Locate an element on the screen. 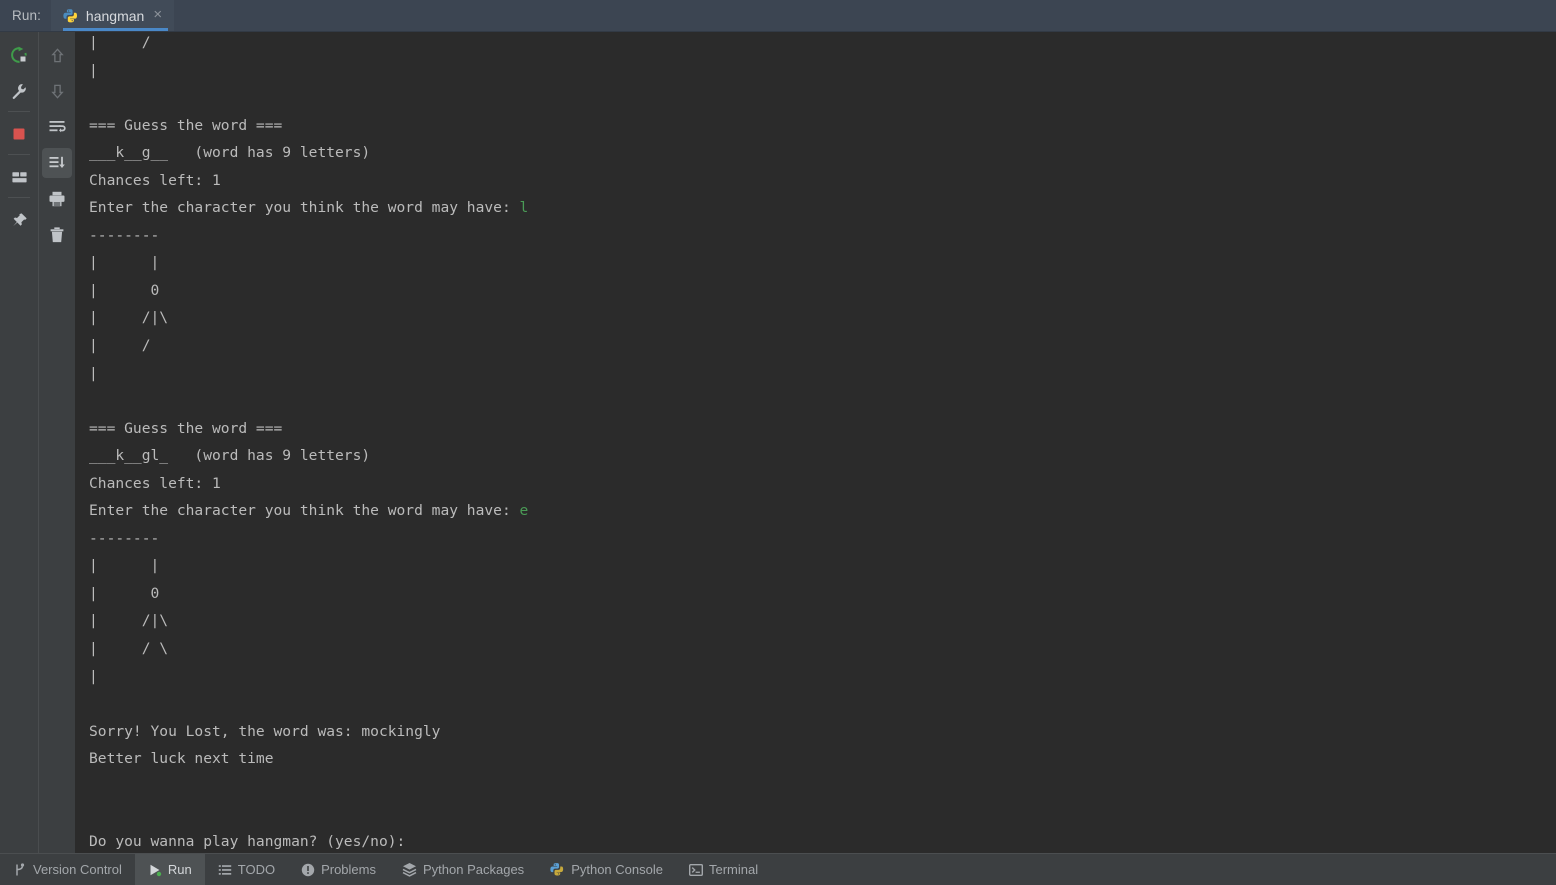 This screenshot has height=885, width=1556. rerun-icon is located at coordinates (19, 54).